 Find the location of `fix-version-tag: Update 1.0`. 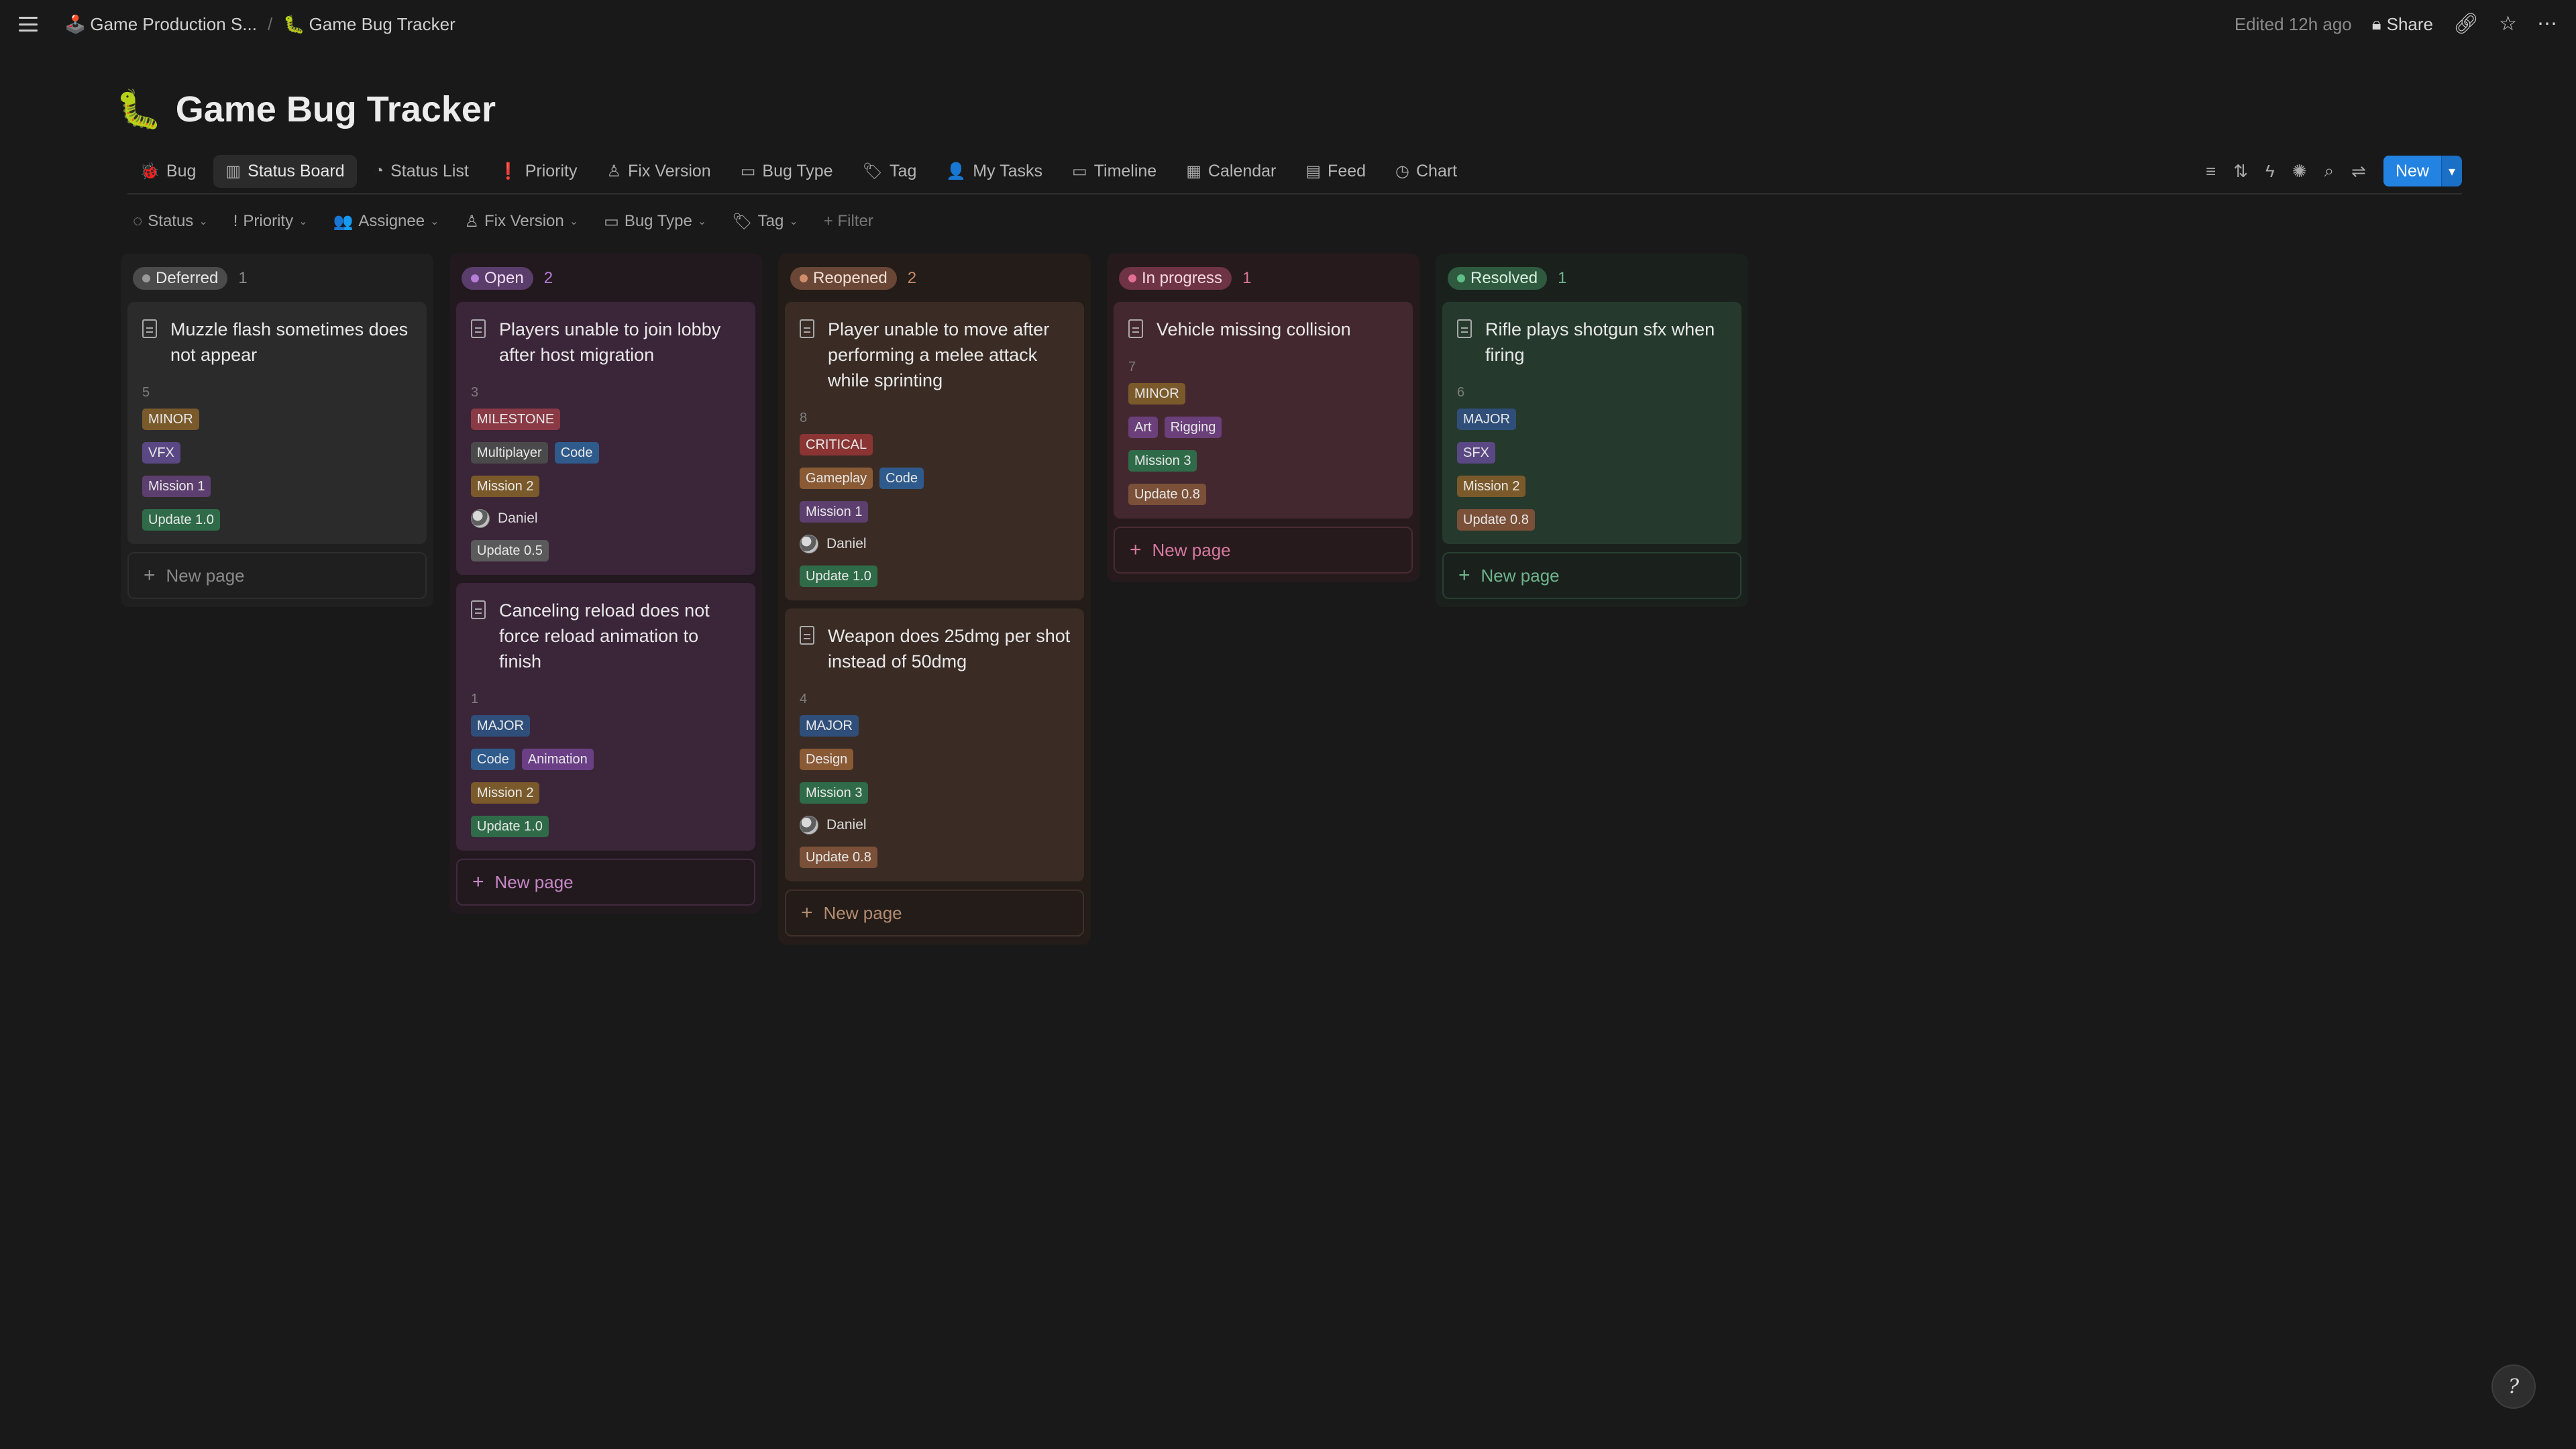

fix-version-tag: Update 1.0 is located at coordinates (510, 826).